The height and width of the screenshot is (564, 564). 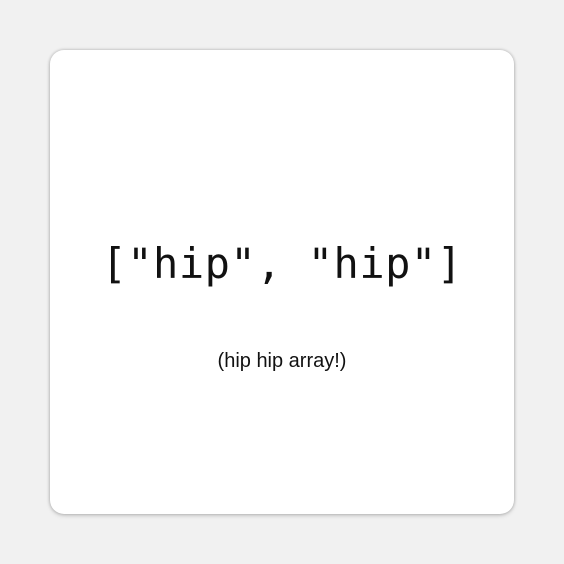 What do you see at coordinates (282, 361) in the screenshot?
I see `caption-text: (hip hip array!)` at bounding box center [282, 361].